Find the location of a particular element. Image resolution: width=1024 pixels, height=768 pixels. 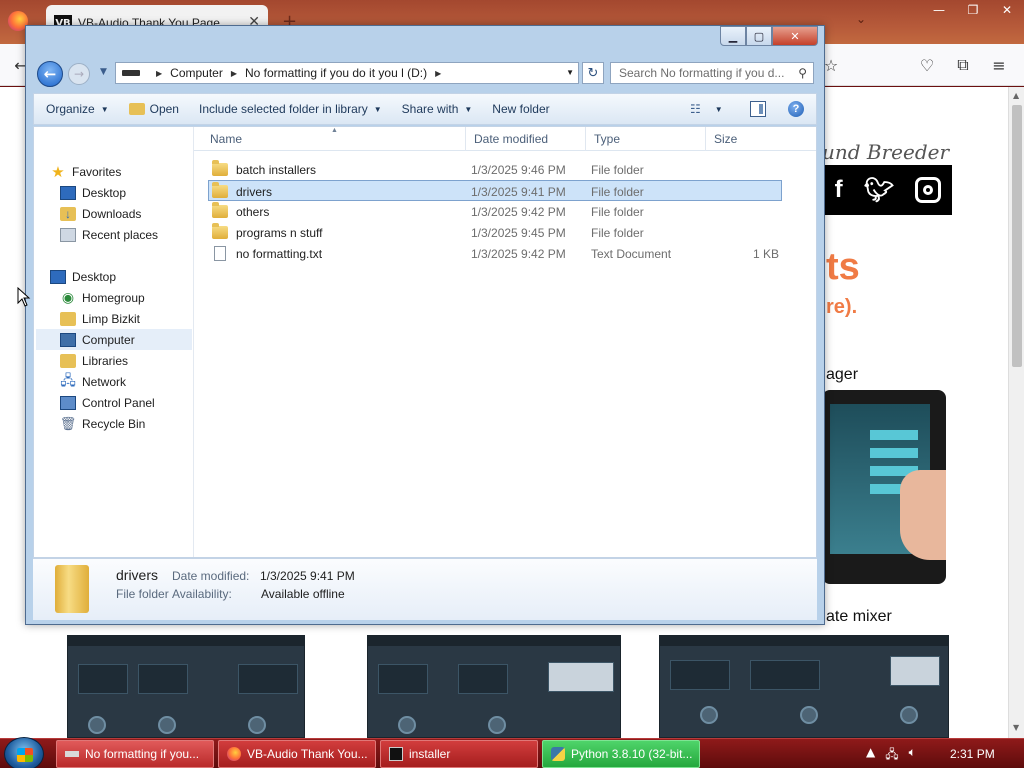

browser-scrollbar: ▲ ▼ is located at coordinates (1016, 412).